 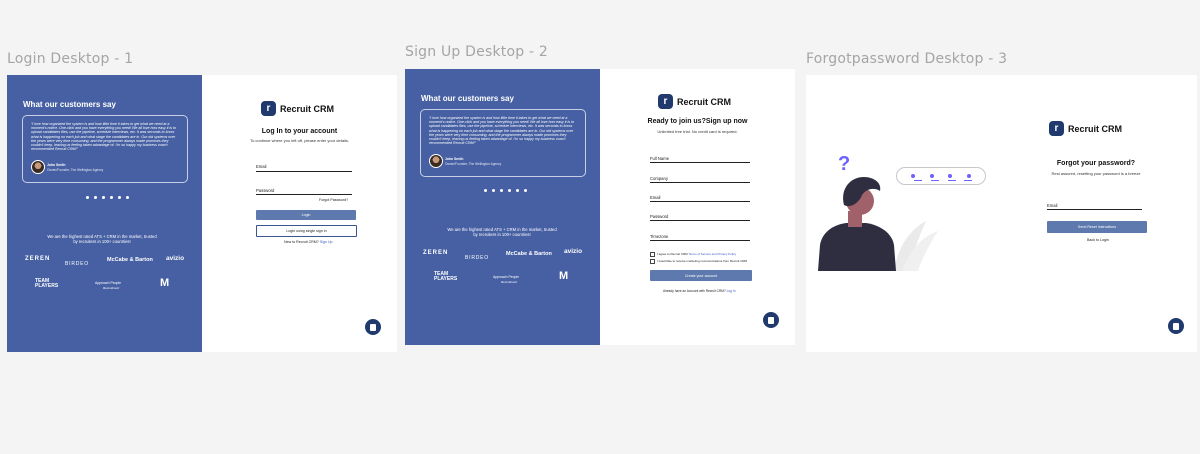 What do you see at coordinates (326, 242) in the screenshot?
I see `signup-link: Sign Up` at bounding box center [326, 242].